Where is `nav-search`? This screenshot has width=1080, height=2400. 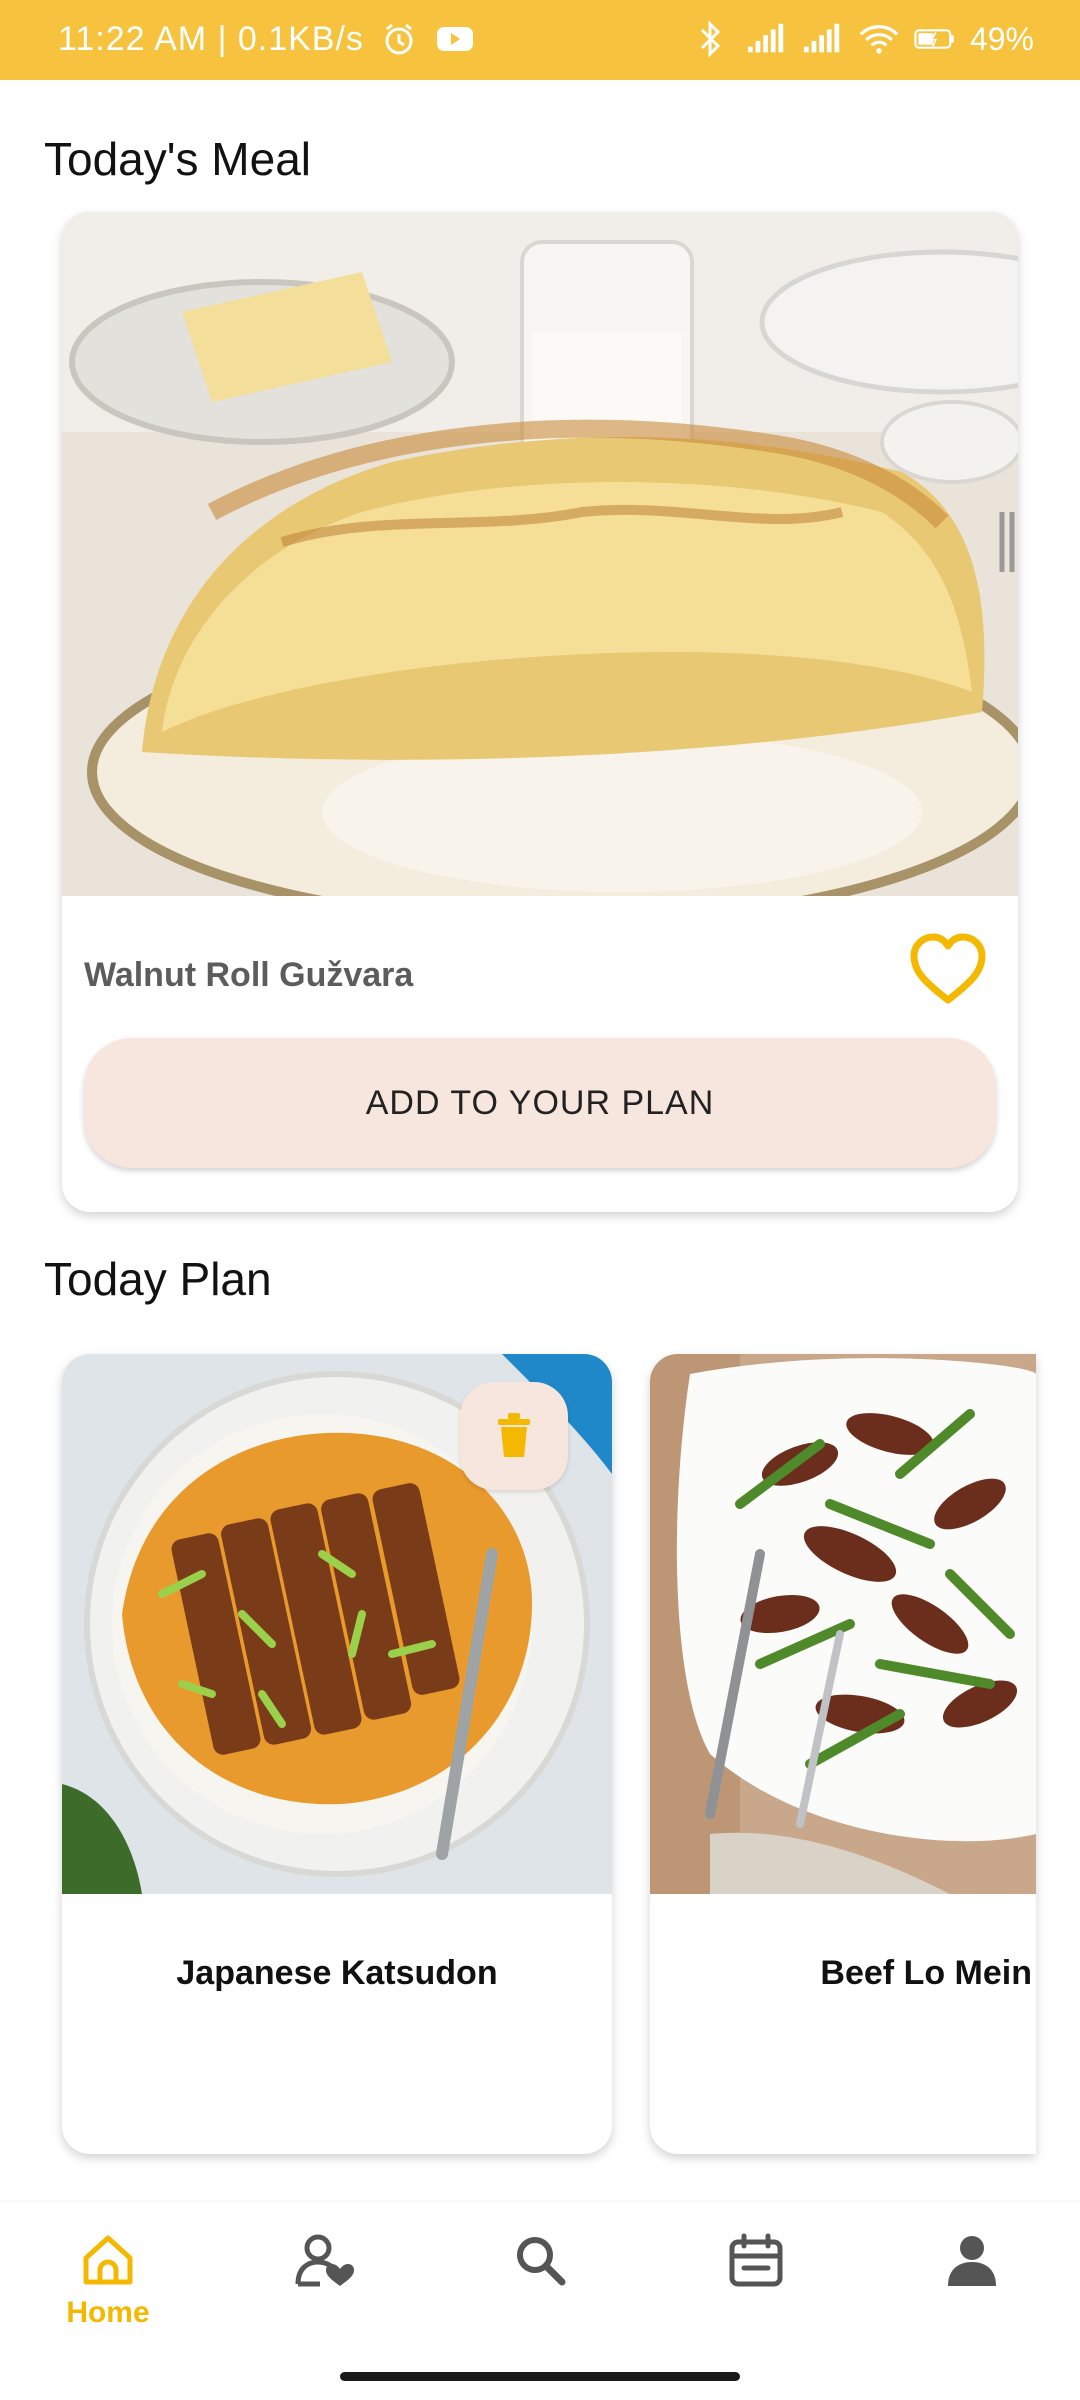
nav-search is located at coordinates (540, 2285).